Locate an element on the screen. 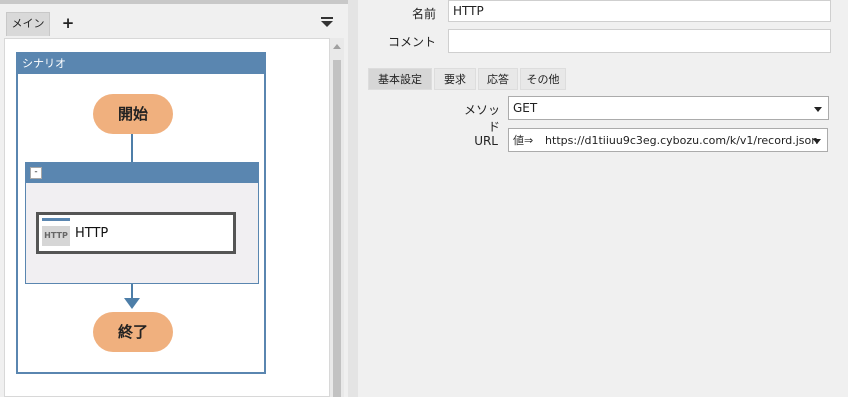 This screenshot has height=397, width=848. start-node: 開始 is located at coordinates (133, 114).